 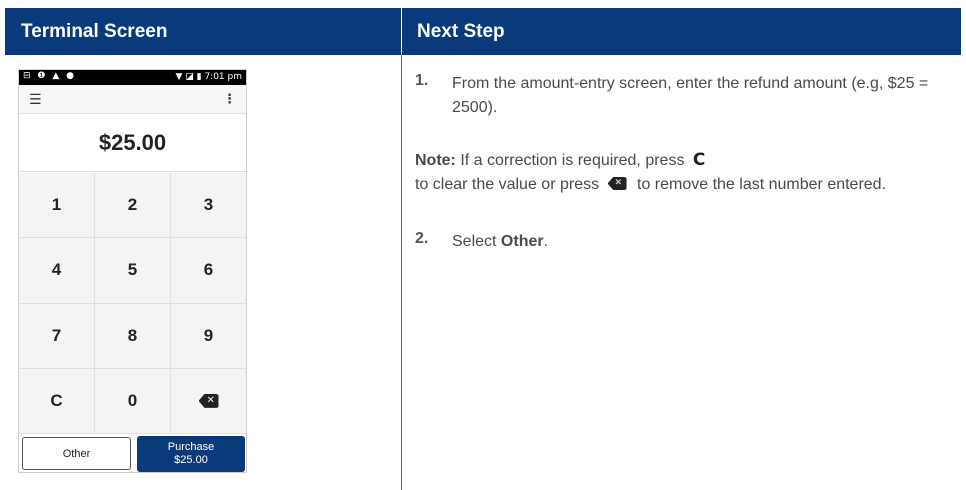 What do you see at coordinates (546, 241) in the screenshot?
I see `step-2-suffix: .` at bounding box center [546, 241].